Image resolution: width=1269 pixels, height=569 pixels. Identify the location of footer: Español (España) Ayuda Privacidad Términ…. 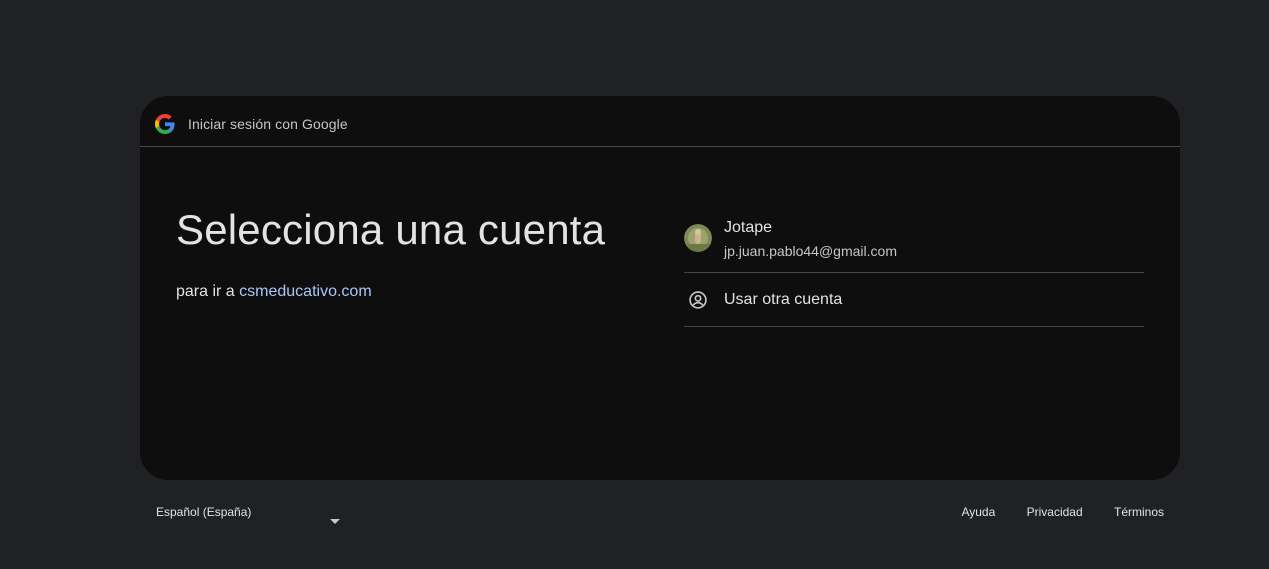
(660, 512).